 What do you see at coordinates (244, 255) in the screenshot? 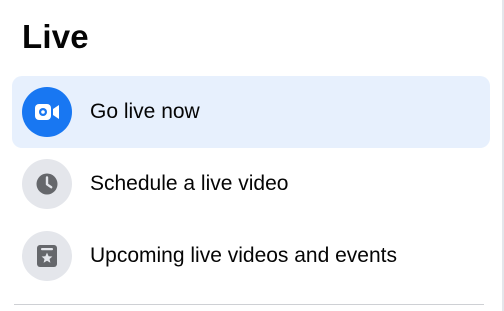
I see `menu-item-label: Upcoming live videos and events` at bounding box center [244, 255].